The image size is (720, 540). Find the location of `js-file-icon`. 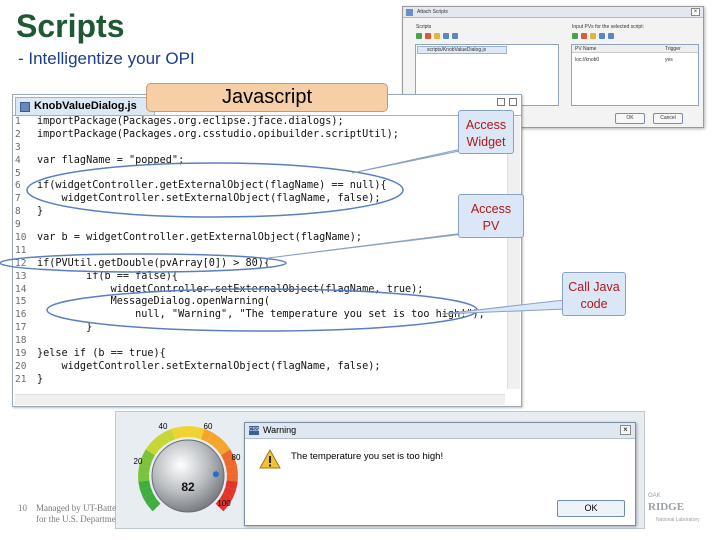

js-file-icon is located at coordinates (25, 107).